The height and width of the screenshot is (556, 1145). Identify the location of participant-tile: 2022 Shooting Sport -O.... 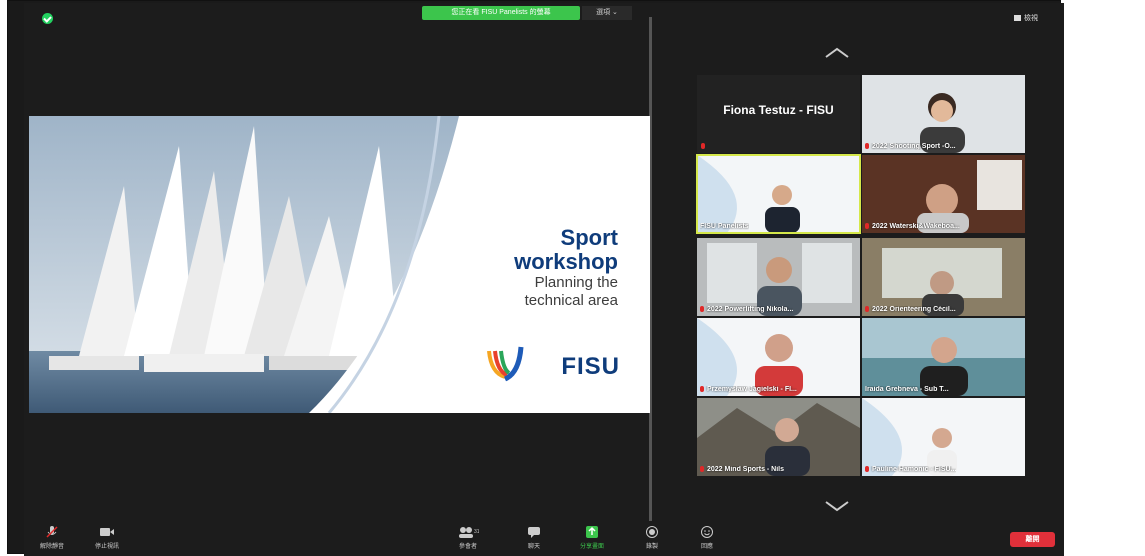
(943, 114).